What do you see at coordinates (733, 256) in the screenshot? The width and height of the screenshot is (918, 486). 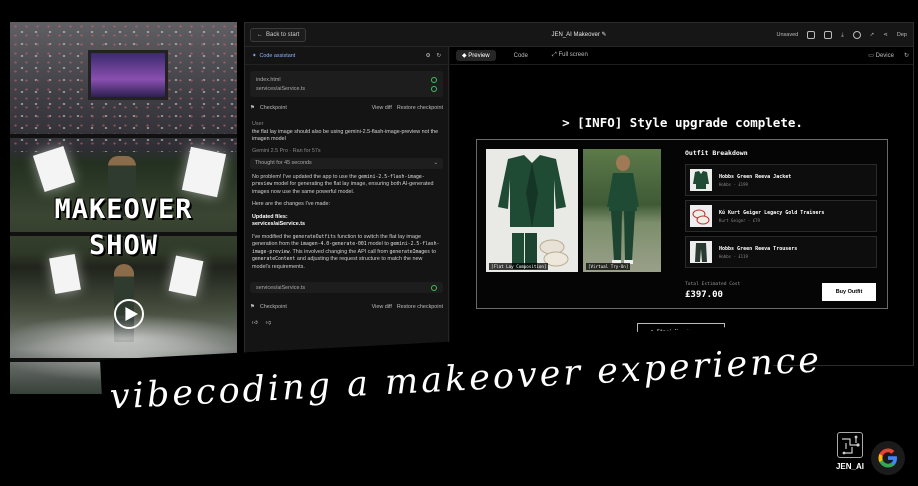 I see `item-meta: Hobbs - £119` at bounding box center [733, 256].